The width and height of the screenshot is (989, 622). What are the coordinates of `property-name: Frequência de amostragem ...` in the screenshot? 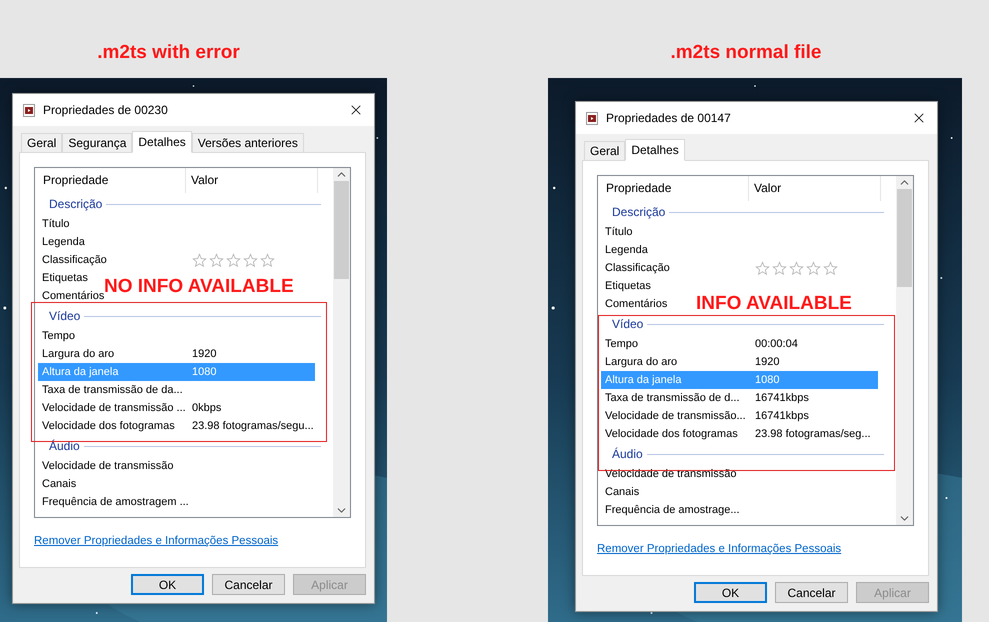 It's located at (115, 502).